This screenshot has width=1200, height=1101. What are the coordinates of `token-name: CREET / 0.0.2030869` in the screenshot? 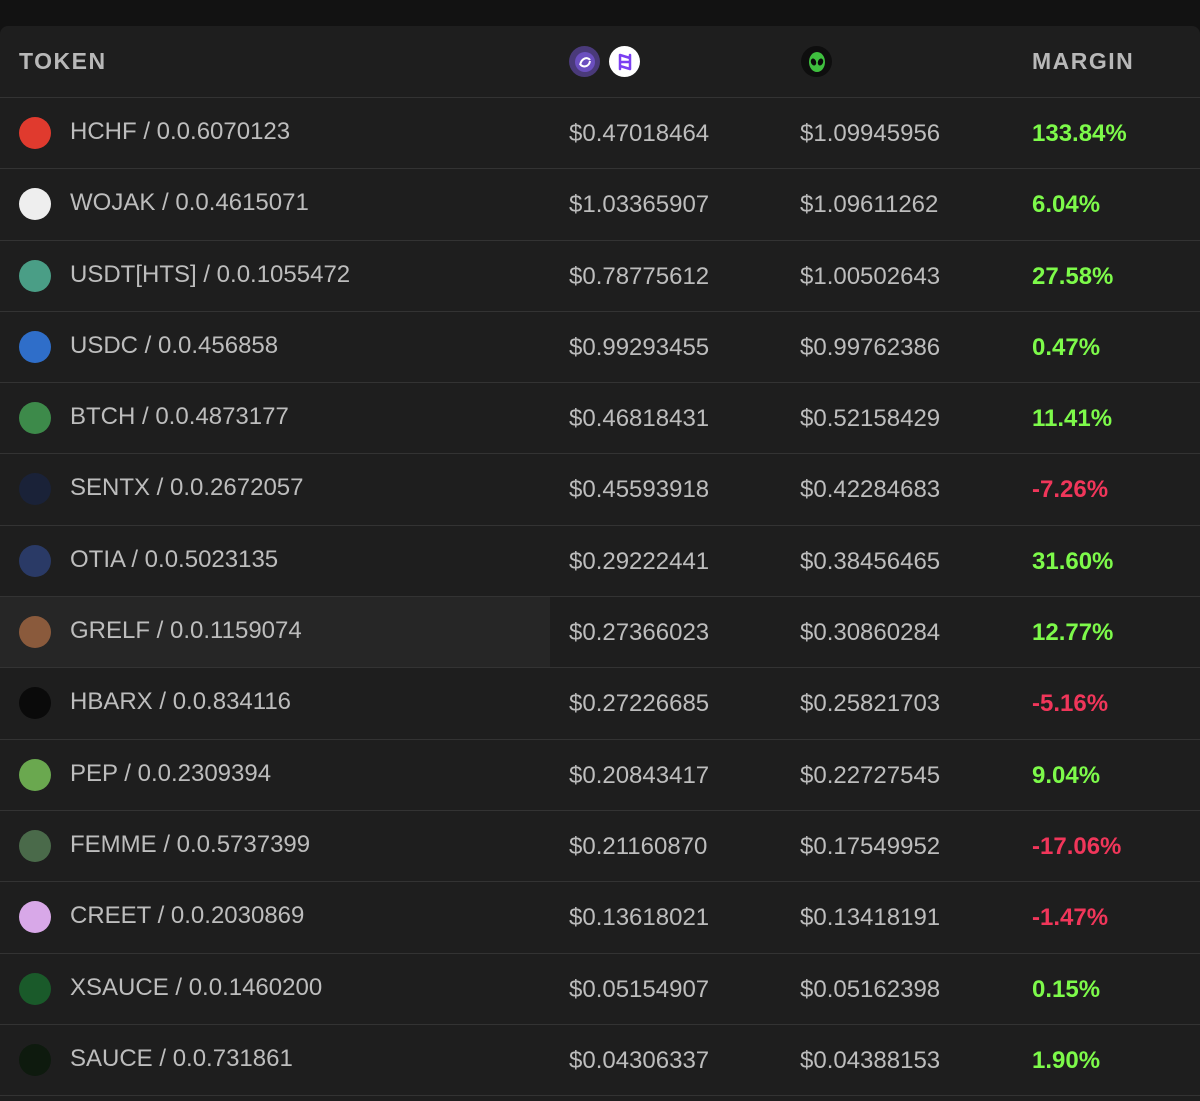 It's located at (187, 916).